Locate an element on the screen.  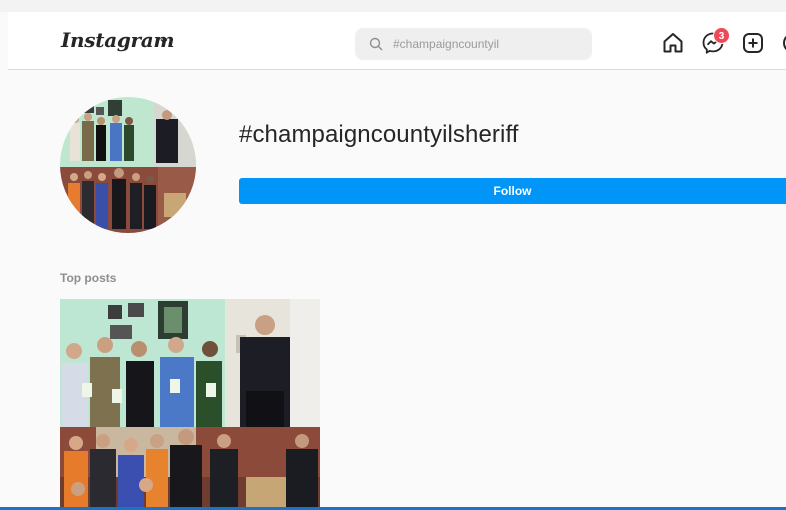
search-icon is located at coordinates (376, 44).